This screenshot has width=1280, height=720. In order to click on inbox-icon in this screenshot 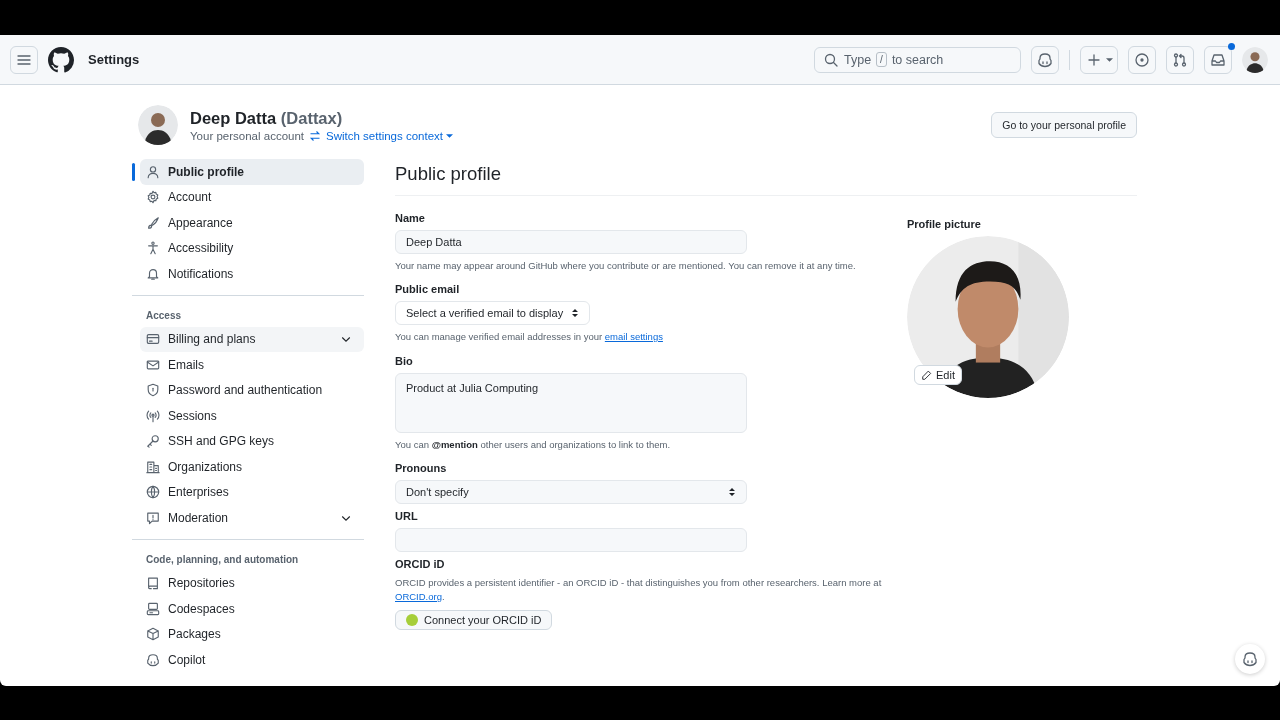, I will do `click(1218, 59)`.